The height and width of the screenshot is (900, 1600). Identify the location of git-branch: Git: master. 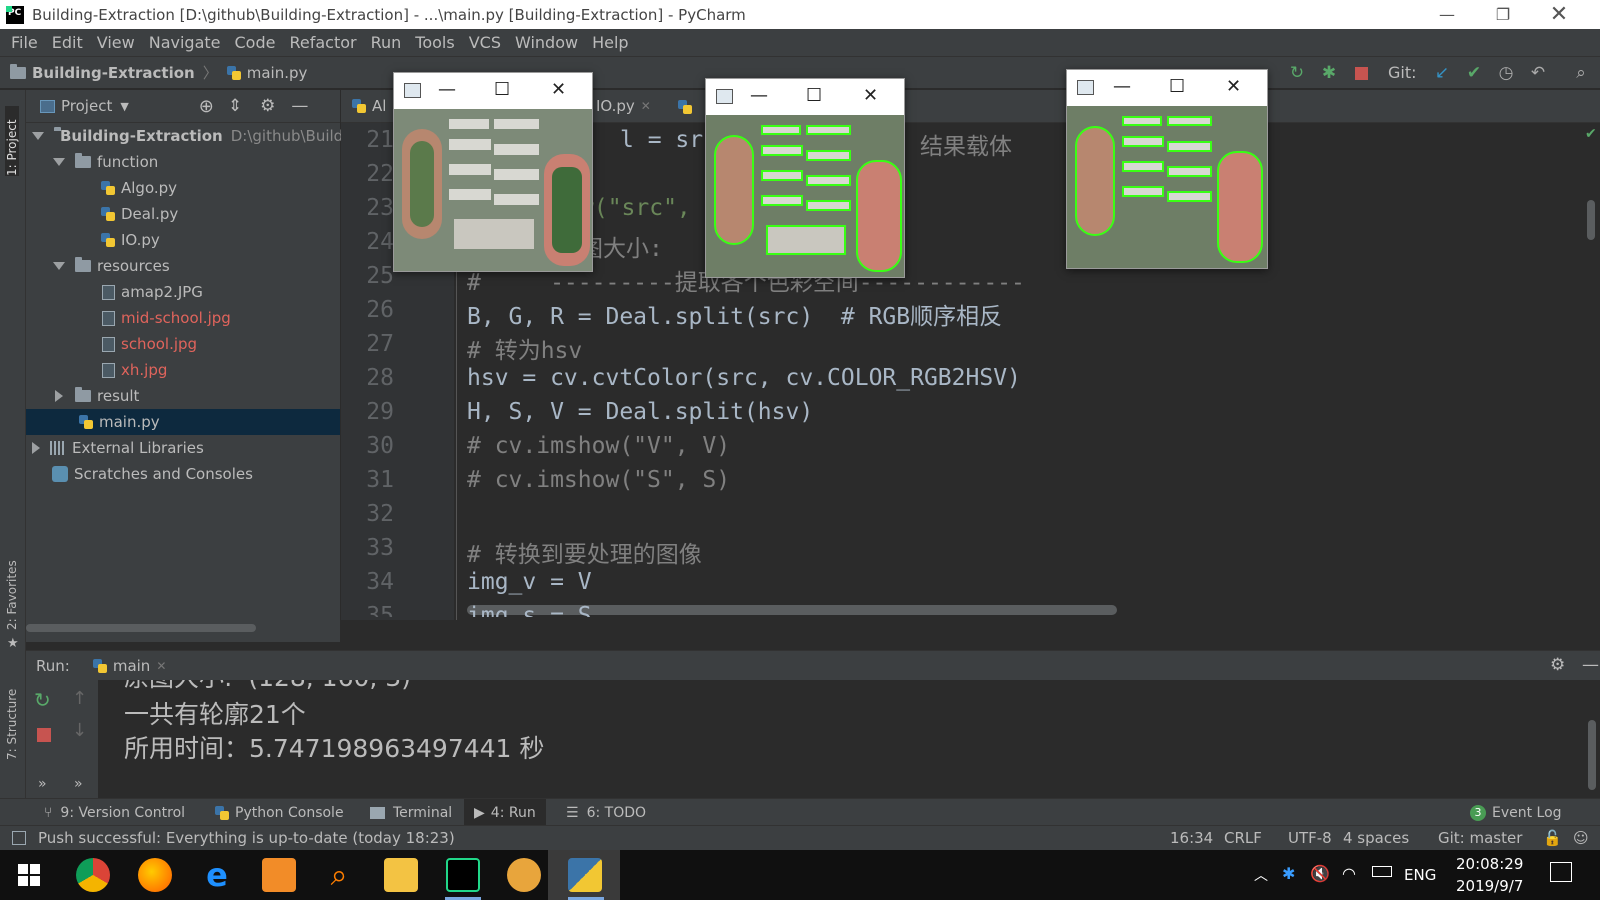
(1480, 838).